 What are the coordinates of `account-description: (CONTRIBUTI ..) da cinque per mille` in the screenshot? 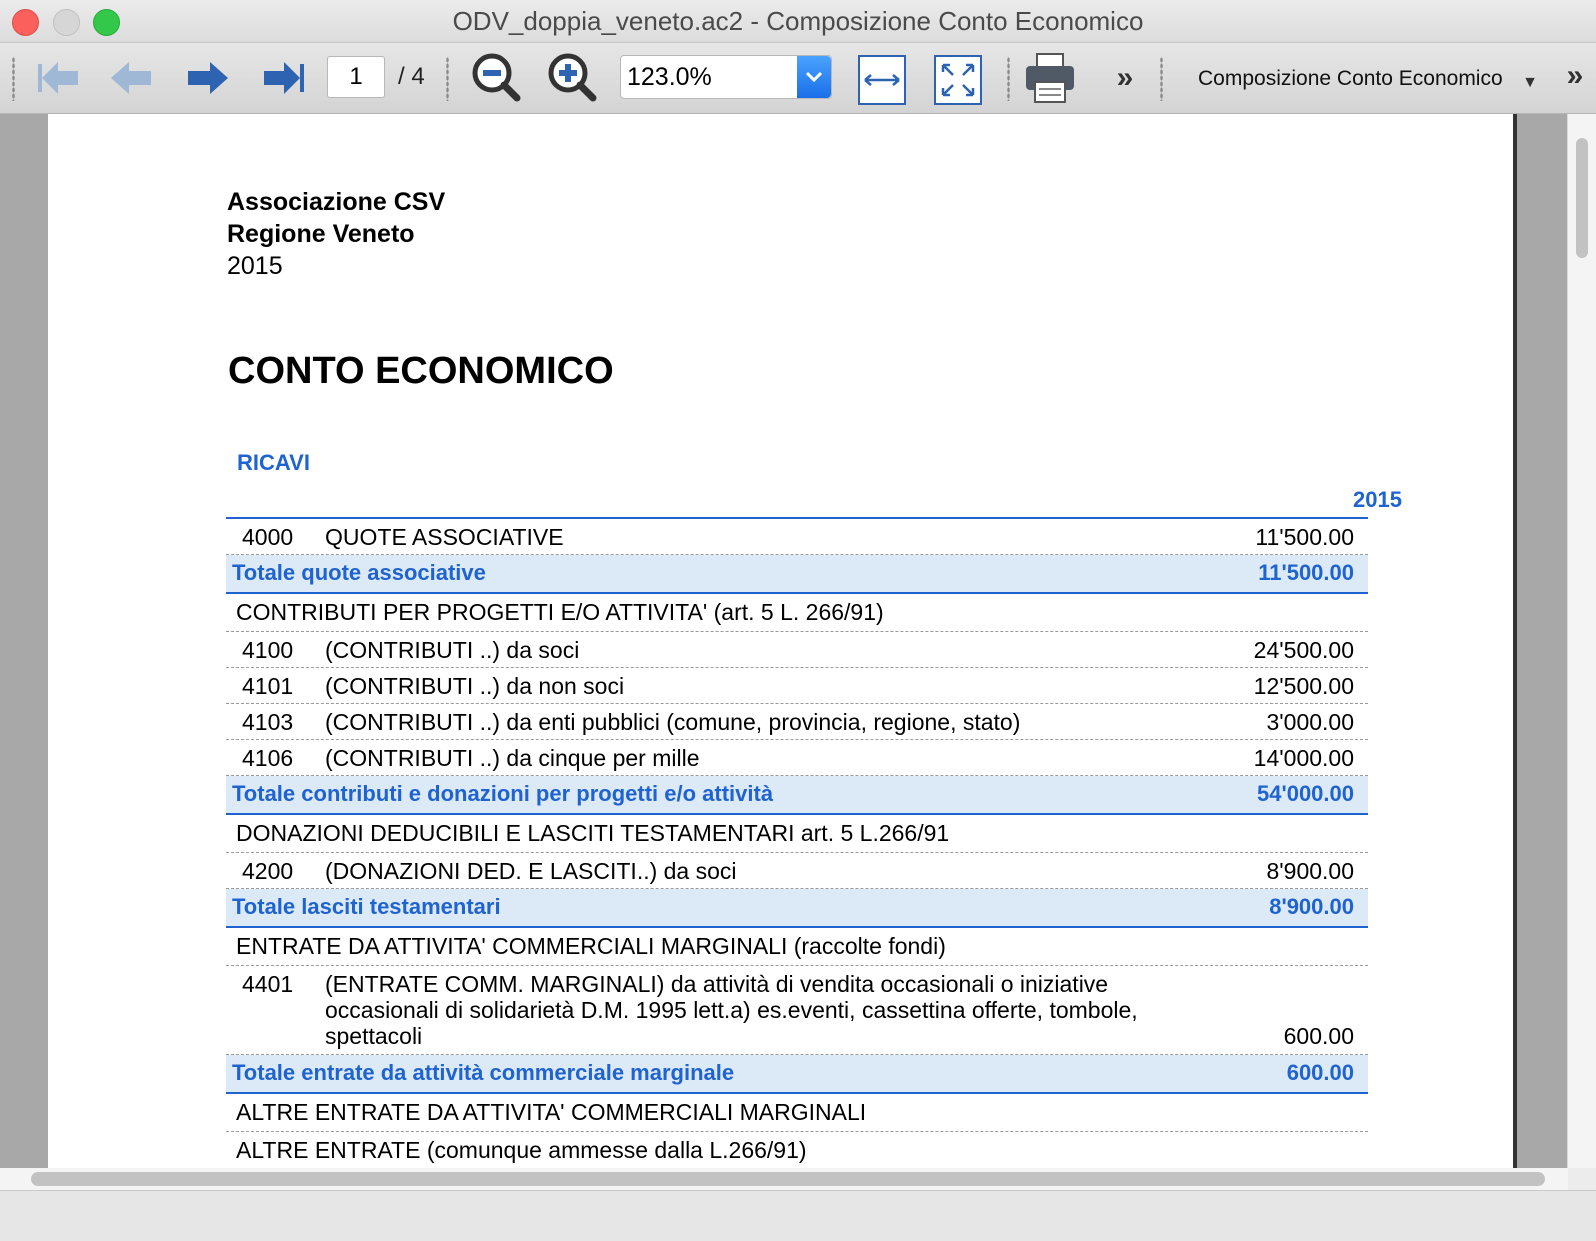 It's located at (512, 758).